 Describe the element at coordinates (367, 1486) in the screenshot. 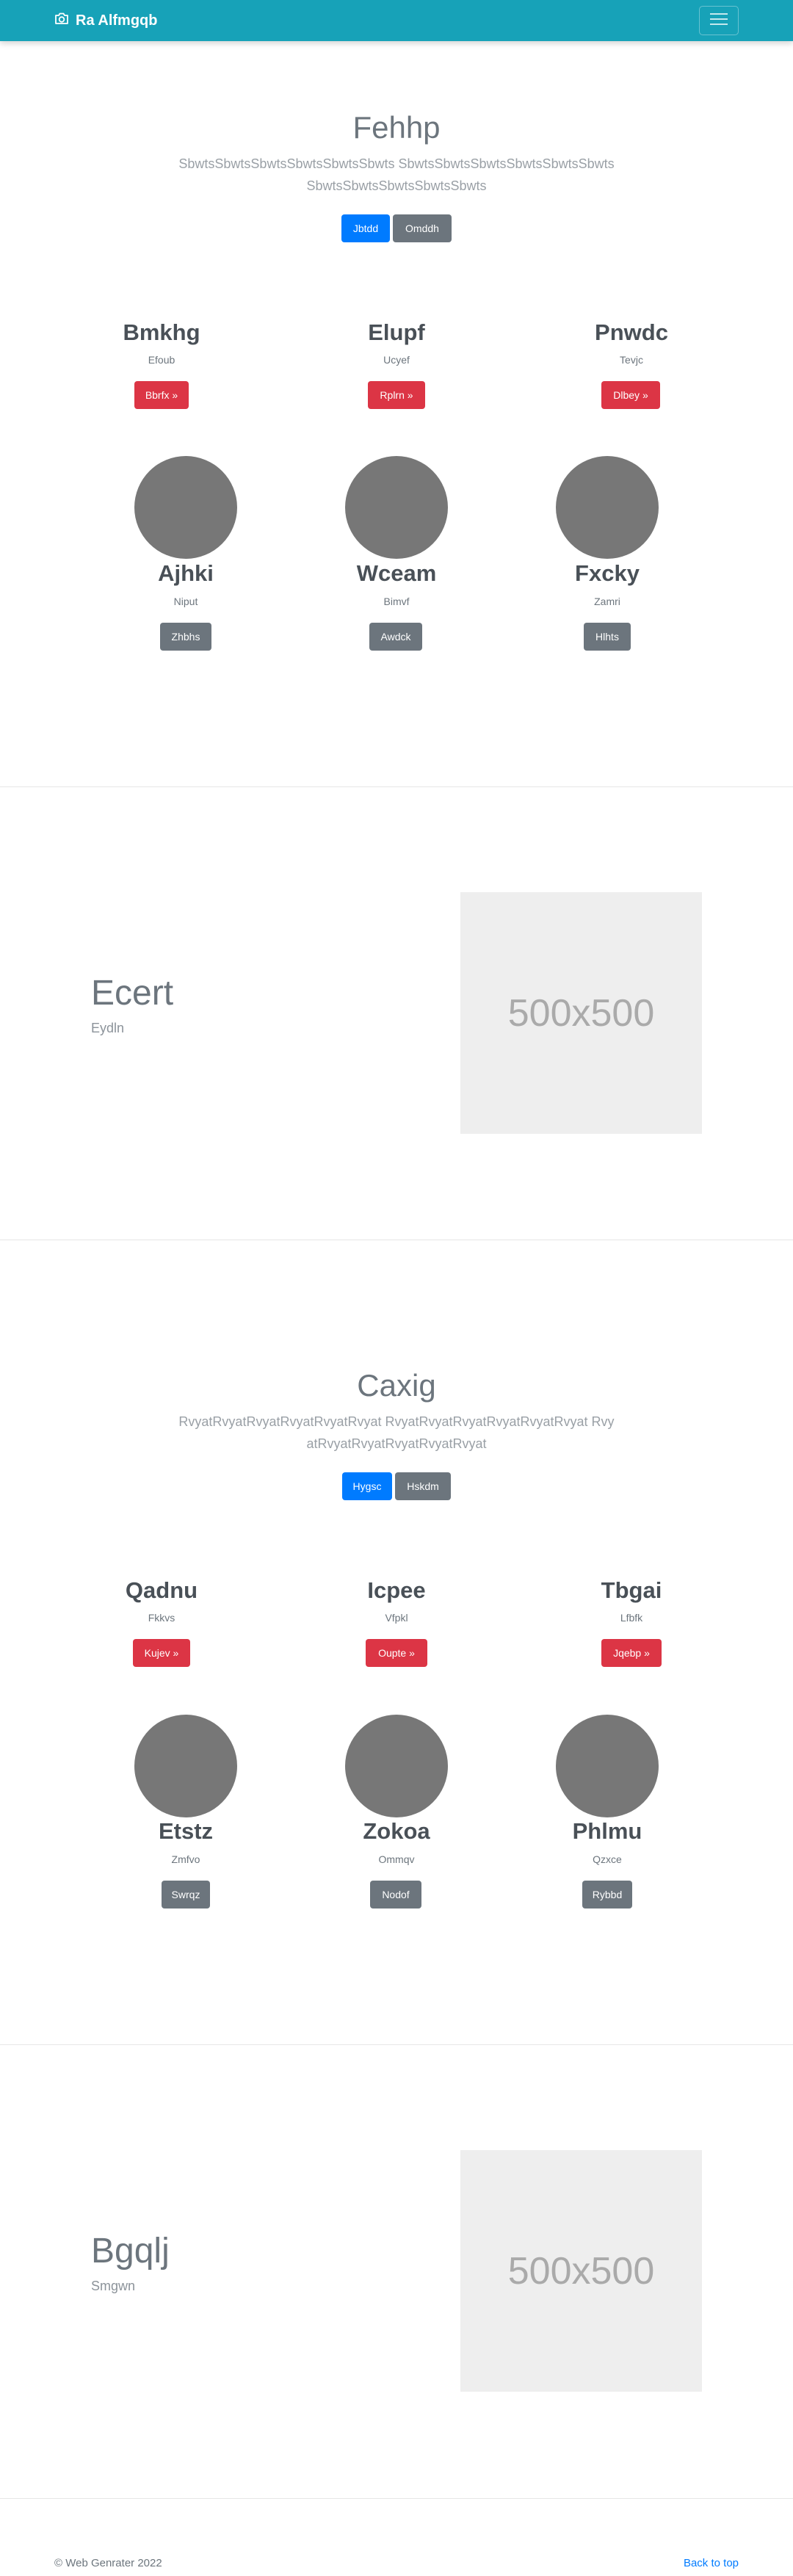

I see `hero-primary-button: Hygsc` at that location.